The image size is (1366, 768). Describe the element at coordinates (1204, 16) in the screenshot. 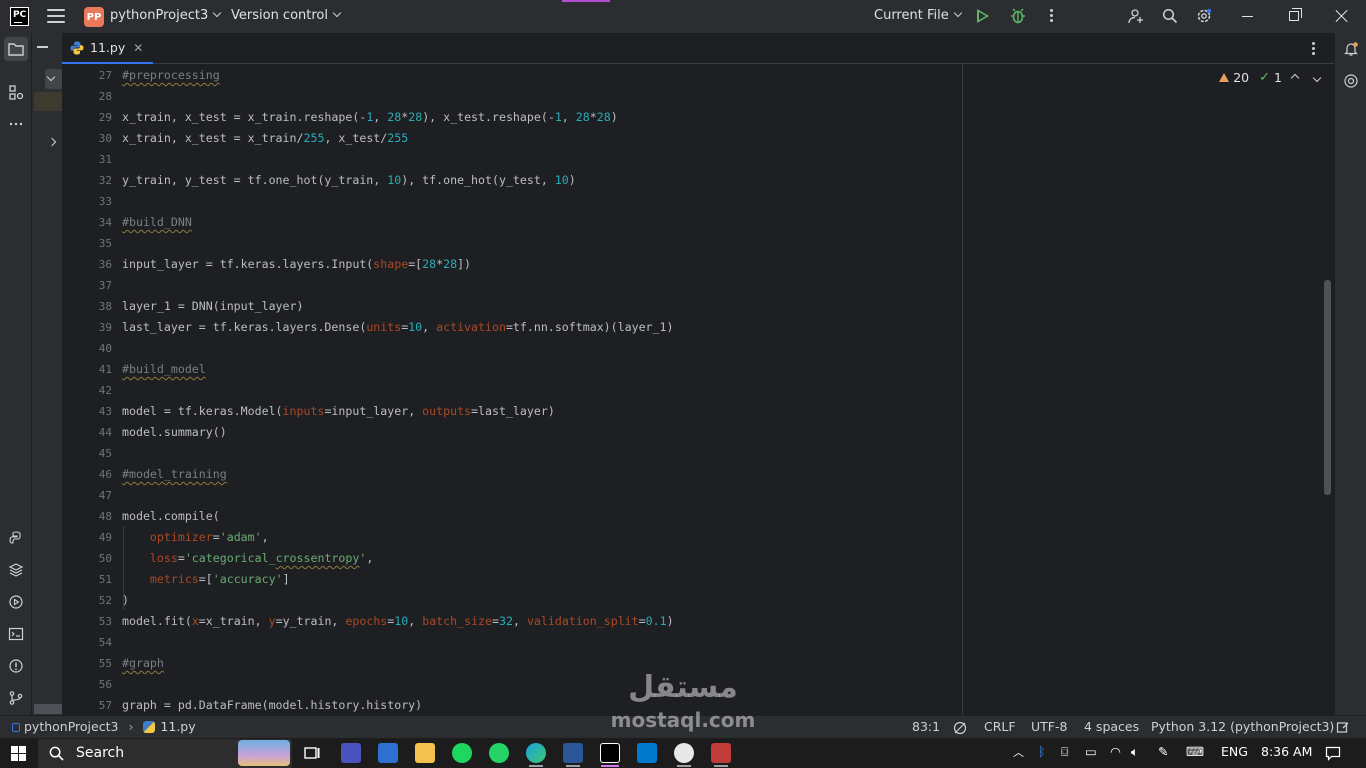

I see `settings-gear-icon` at that location.